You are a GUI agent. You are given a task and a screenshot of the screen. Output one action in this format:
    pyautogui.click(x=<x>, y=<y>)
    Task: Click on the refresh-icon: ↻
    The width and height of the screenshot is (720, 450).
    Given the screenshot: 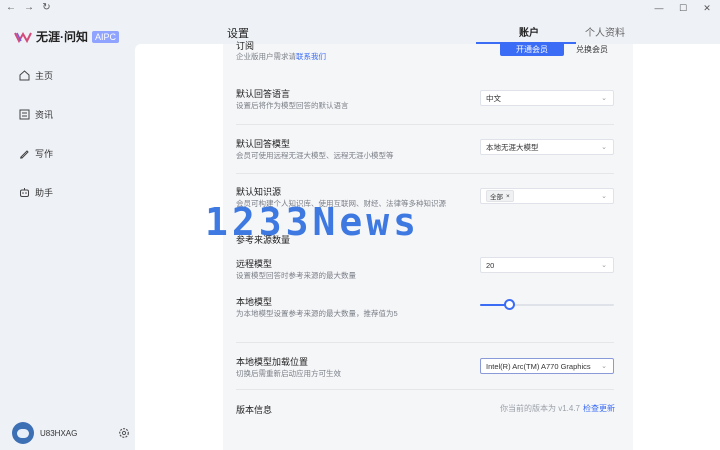 What is the action you would take?
    pyautogui.click(x=46, y=8)
    